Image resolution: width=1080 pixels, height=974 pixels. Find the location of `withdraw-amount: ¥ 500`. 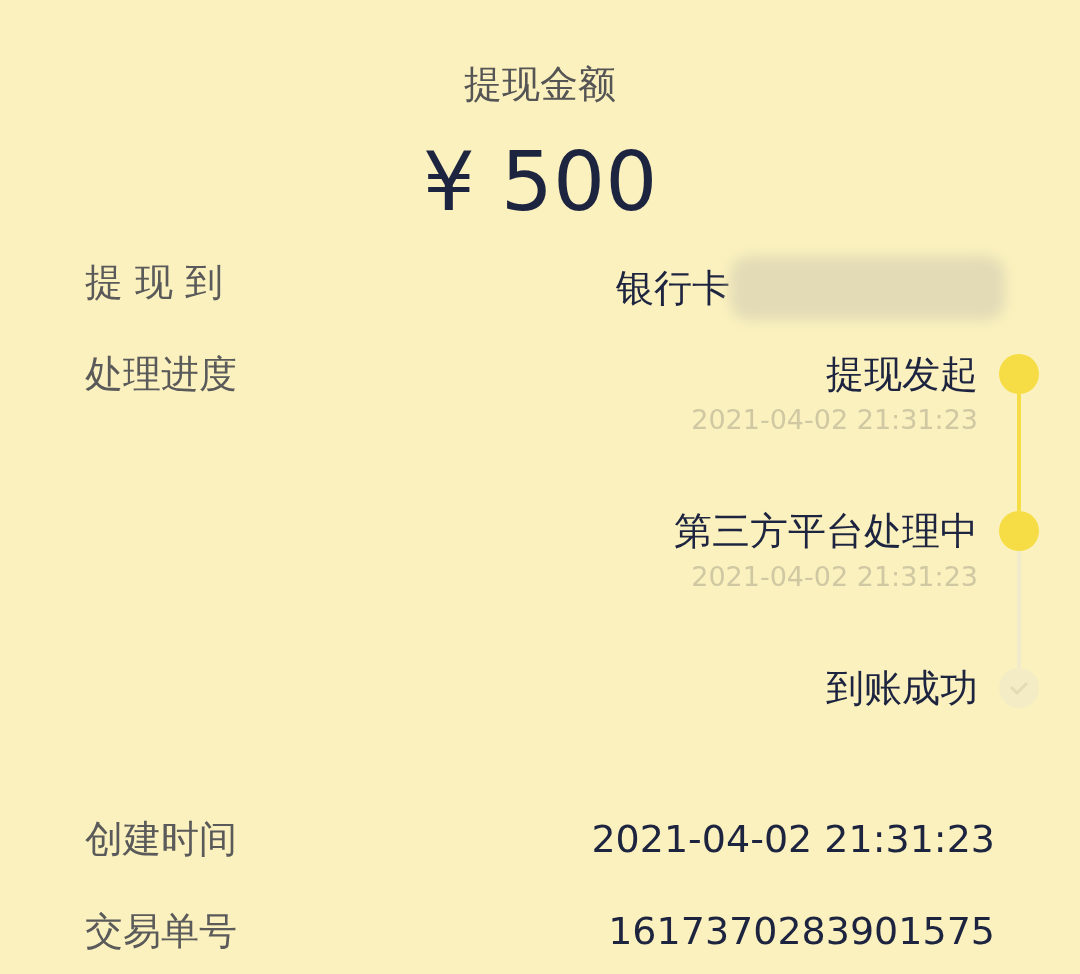

withdraw-amount: ¥ 500 is located at coordinates (540, 182).